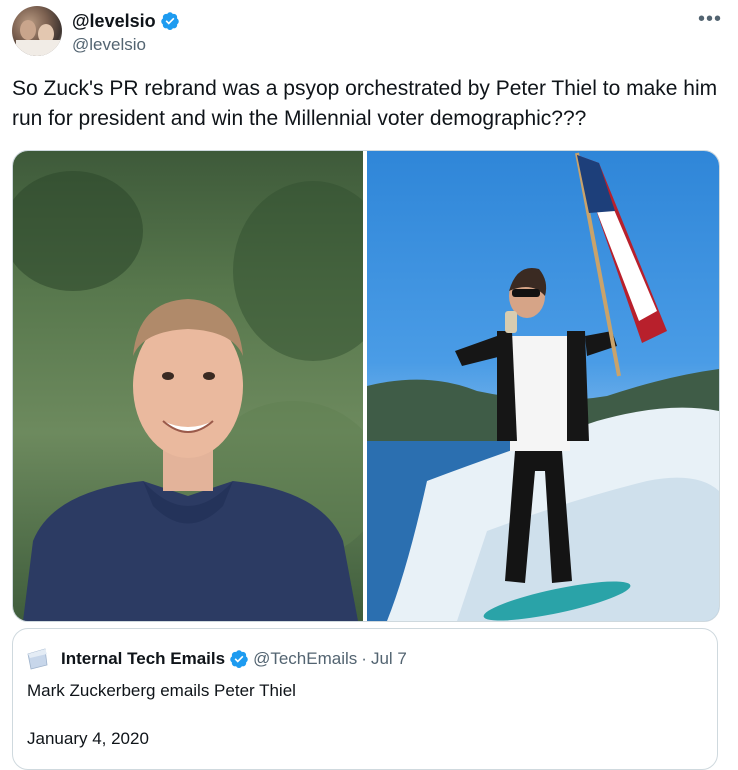 The height and width of the screenshot is (770, 738). I want to click on quoted-tweet-date: Jul 7, so click(389, 659).